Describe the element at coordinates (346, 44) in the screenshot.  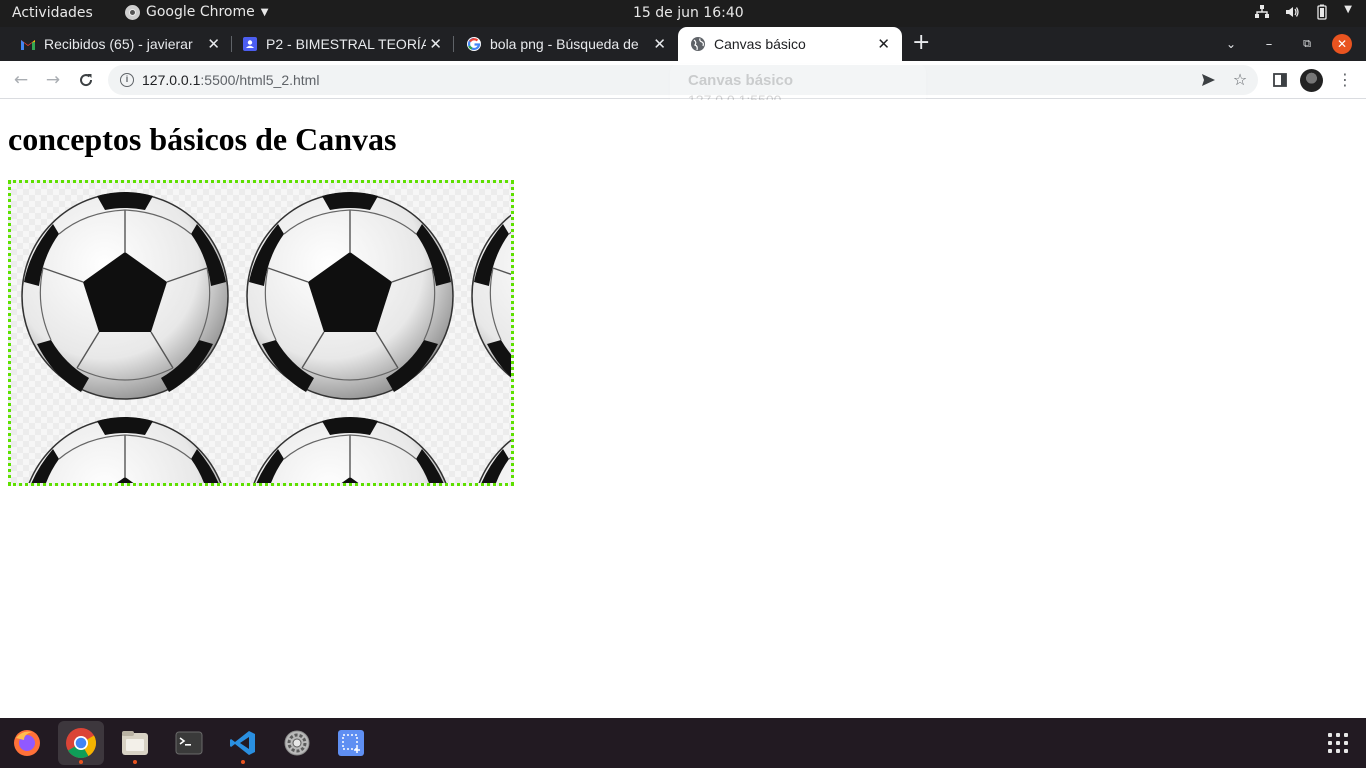
I see `tab-title: P2 - BIMESTRAL TEORÍA` at that location.